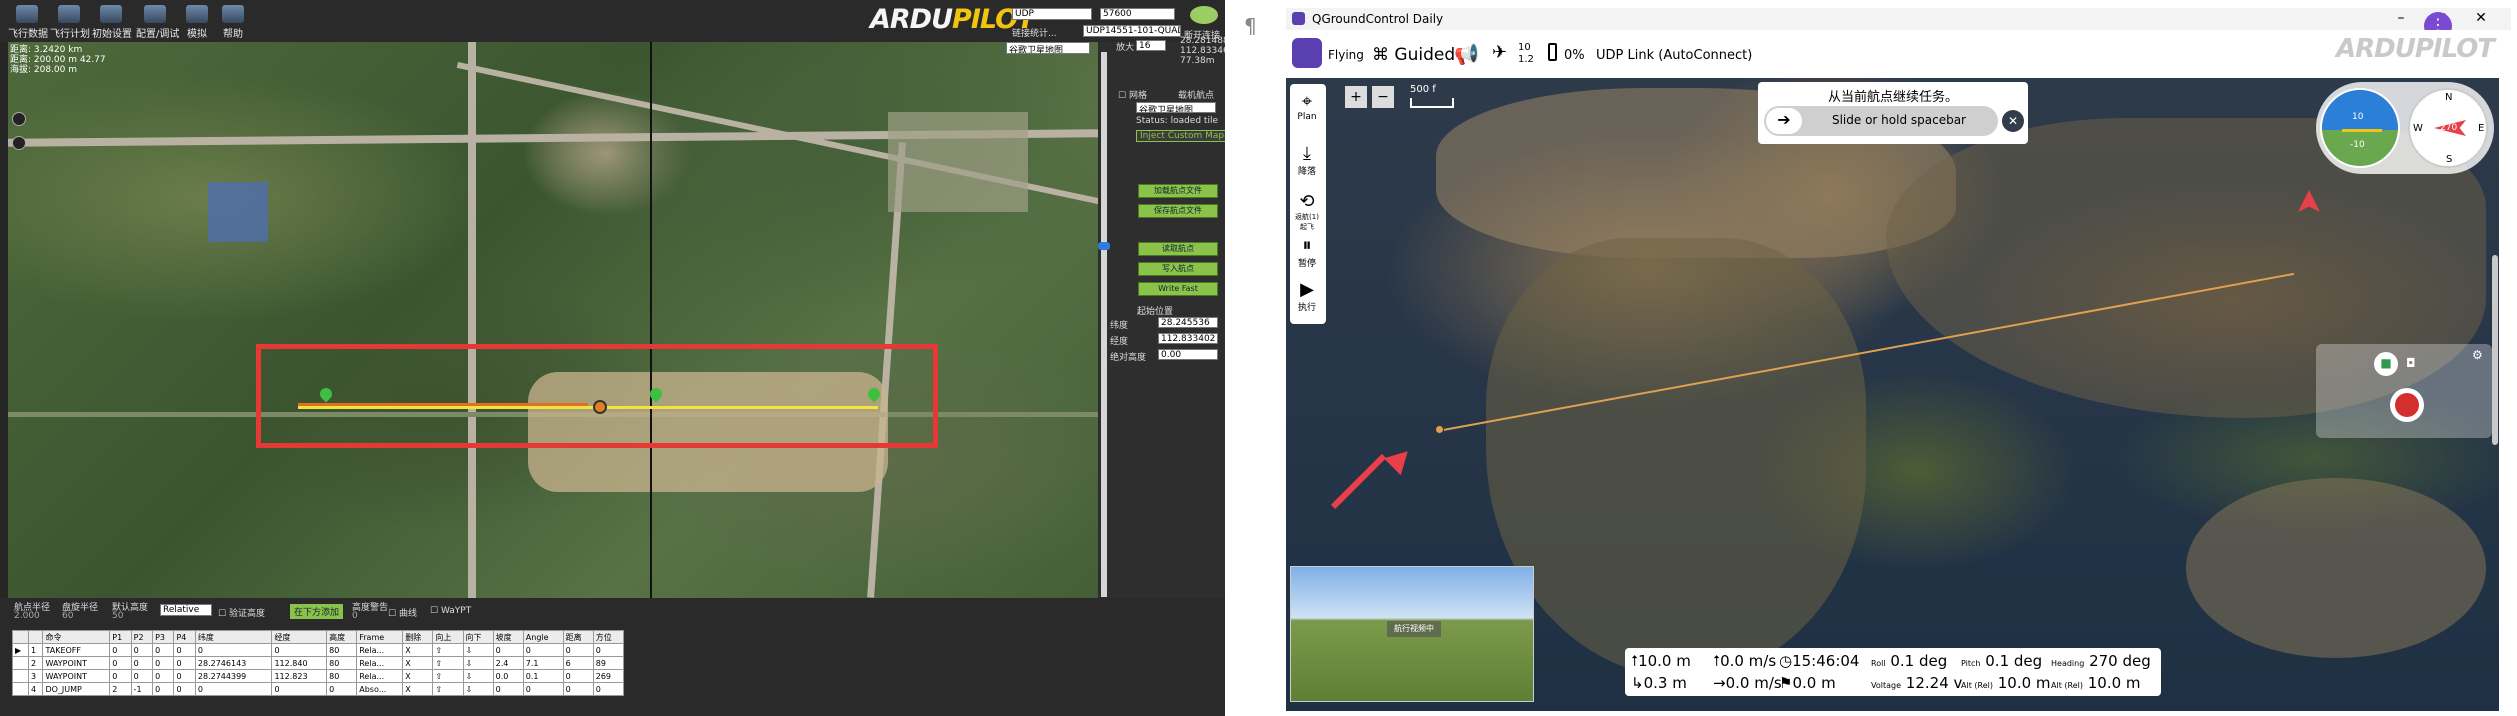 The image size is (2517, 716). I want to click on table-header-cell, so click(35, 637).